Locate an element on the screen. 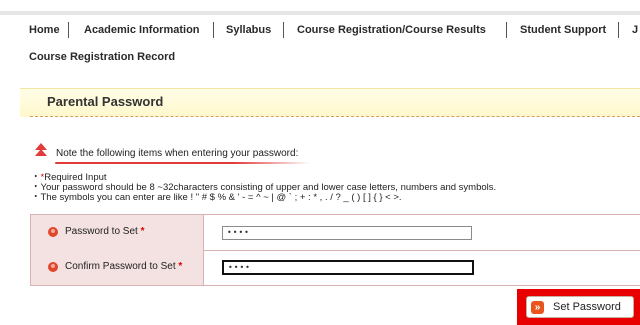  password-label: Password to Set * is located at coordinates (105, 231).